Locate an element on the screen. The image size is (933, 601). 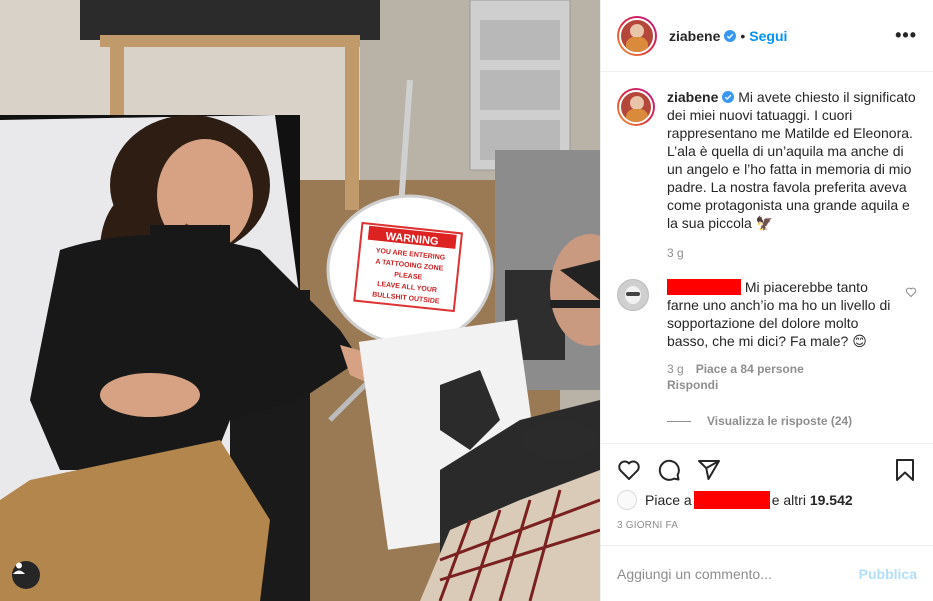
view-replies-button: Visualizza le risposte (24) is located at coordinates (792, 421).